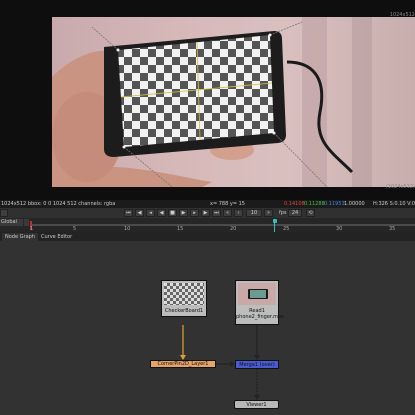  I want to click on step-back-icon: ◂, so click(150, 213).